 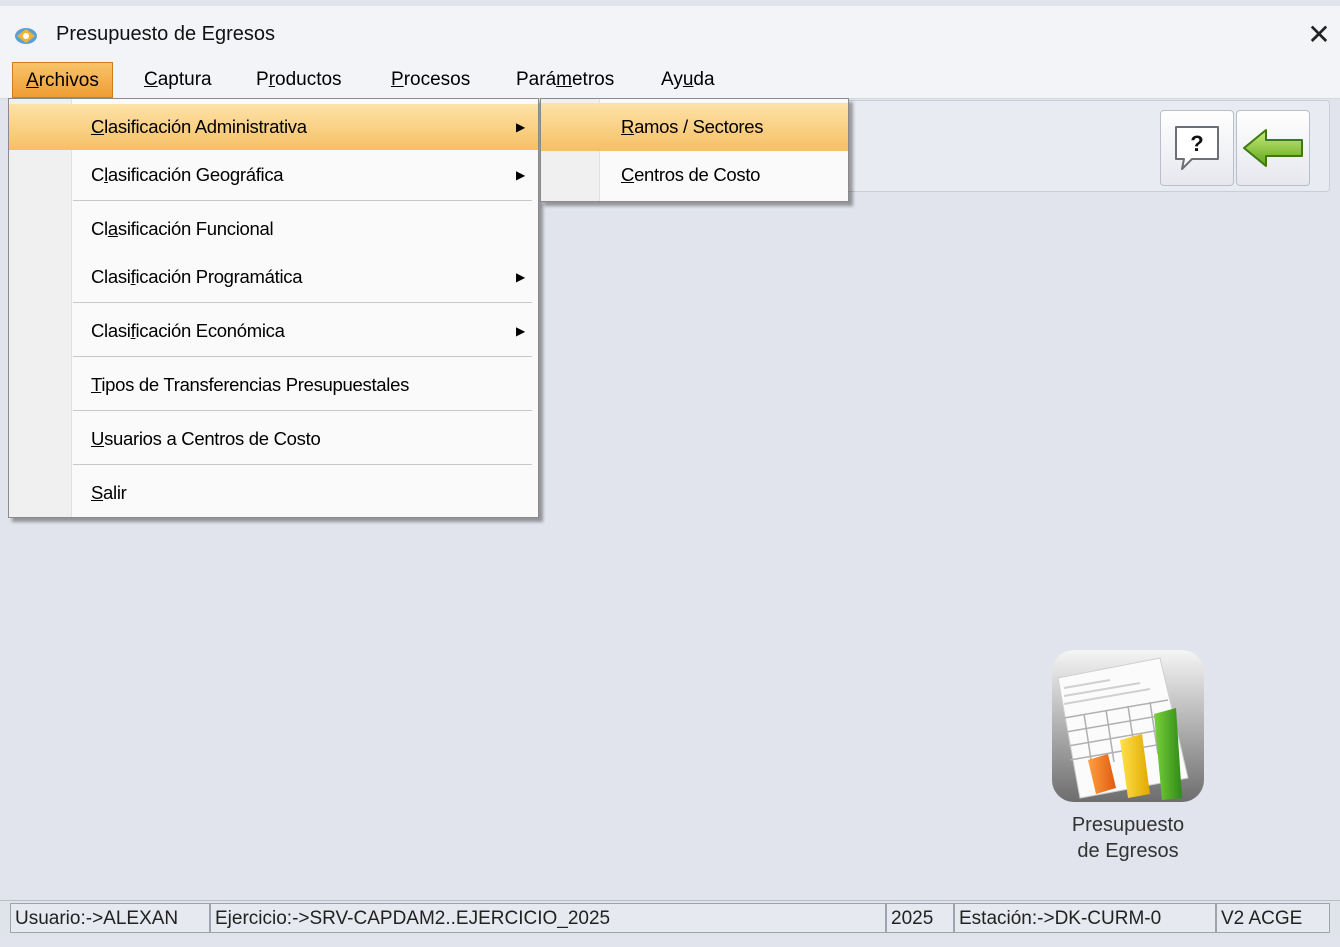 I want to click on app-icon-label: Presupuesto de Egresos, so click(x=1128, y=838).